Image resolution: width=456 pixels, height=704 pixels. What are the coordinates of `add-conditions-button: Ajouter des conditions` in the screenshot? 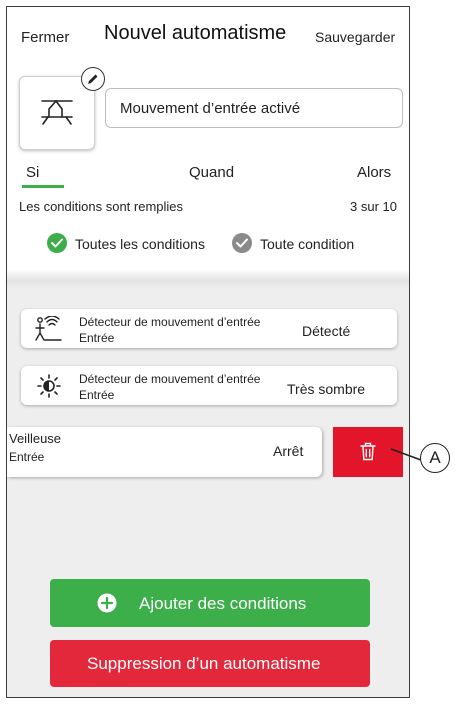 It's located at (210, 603).